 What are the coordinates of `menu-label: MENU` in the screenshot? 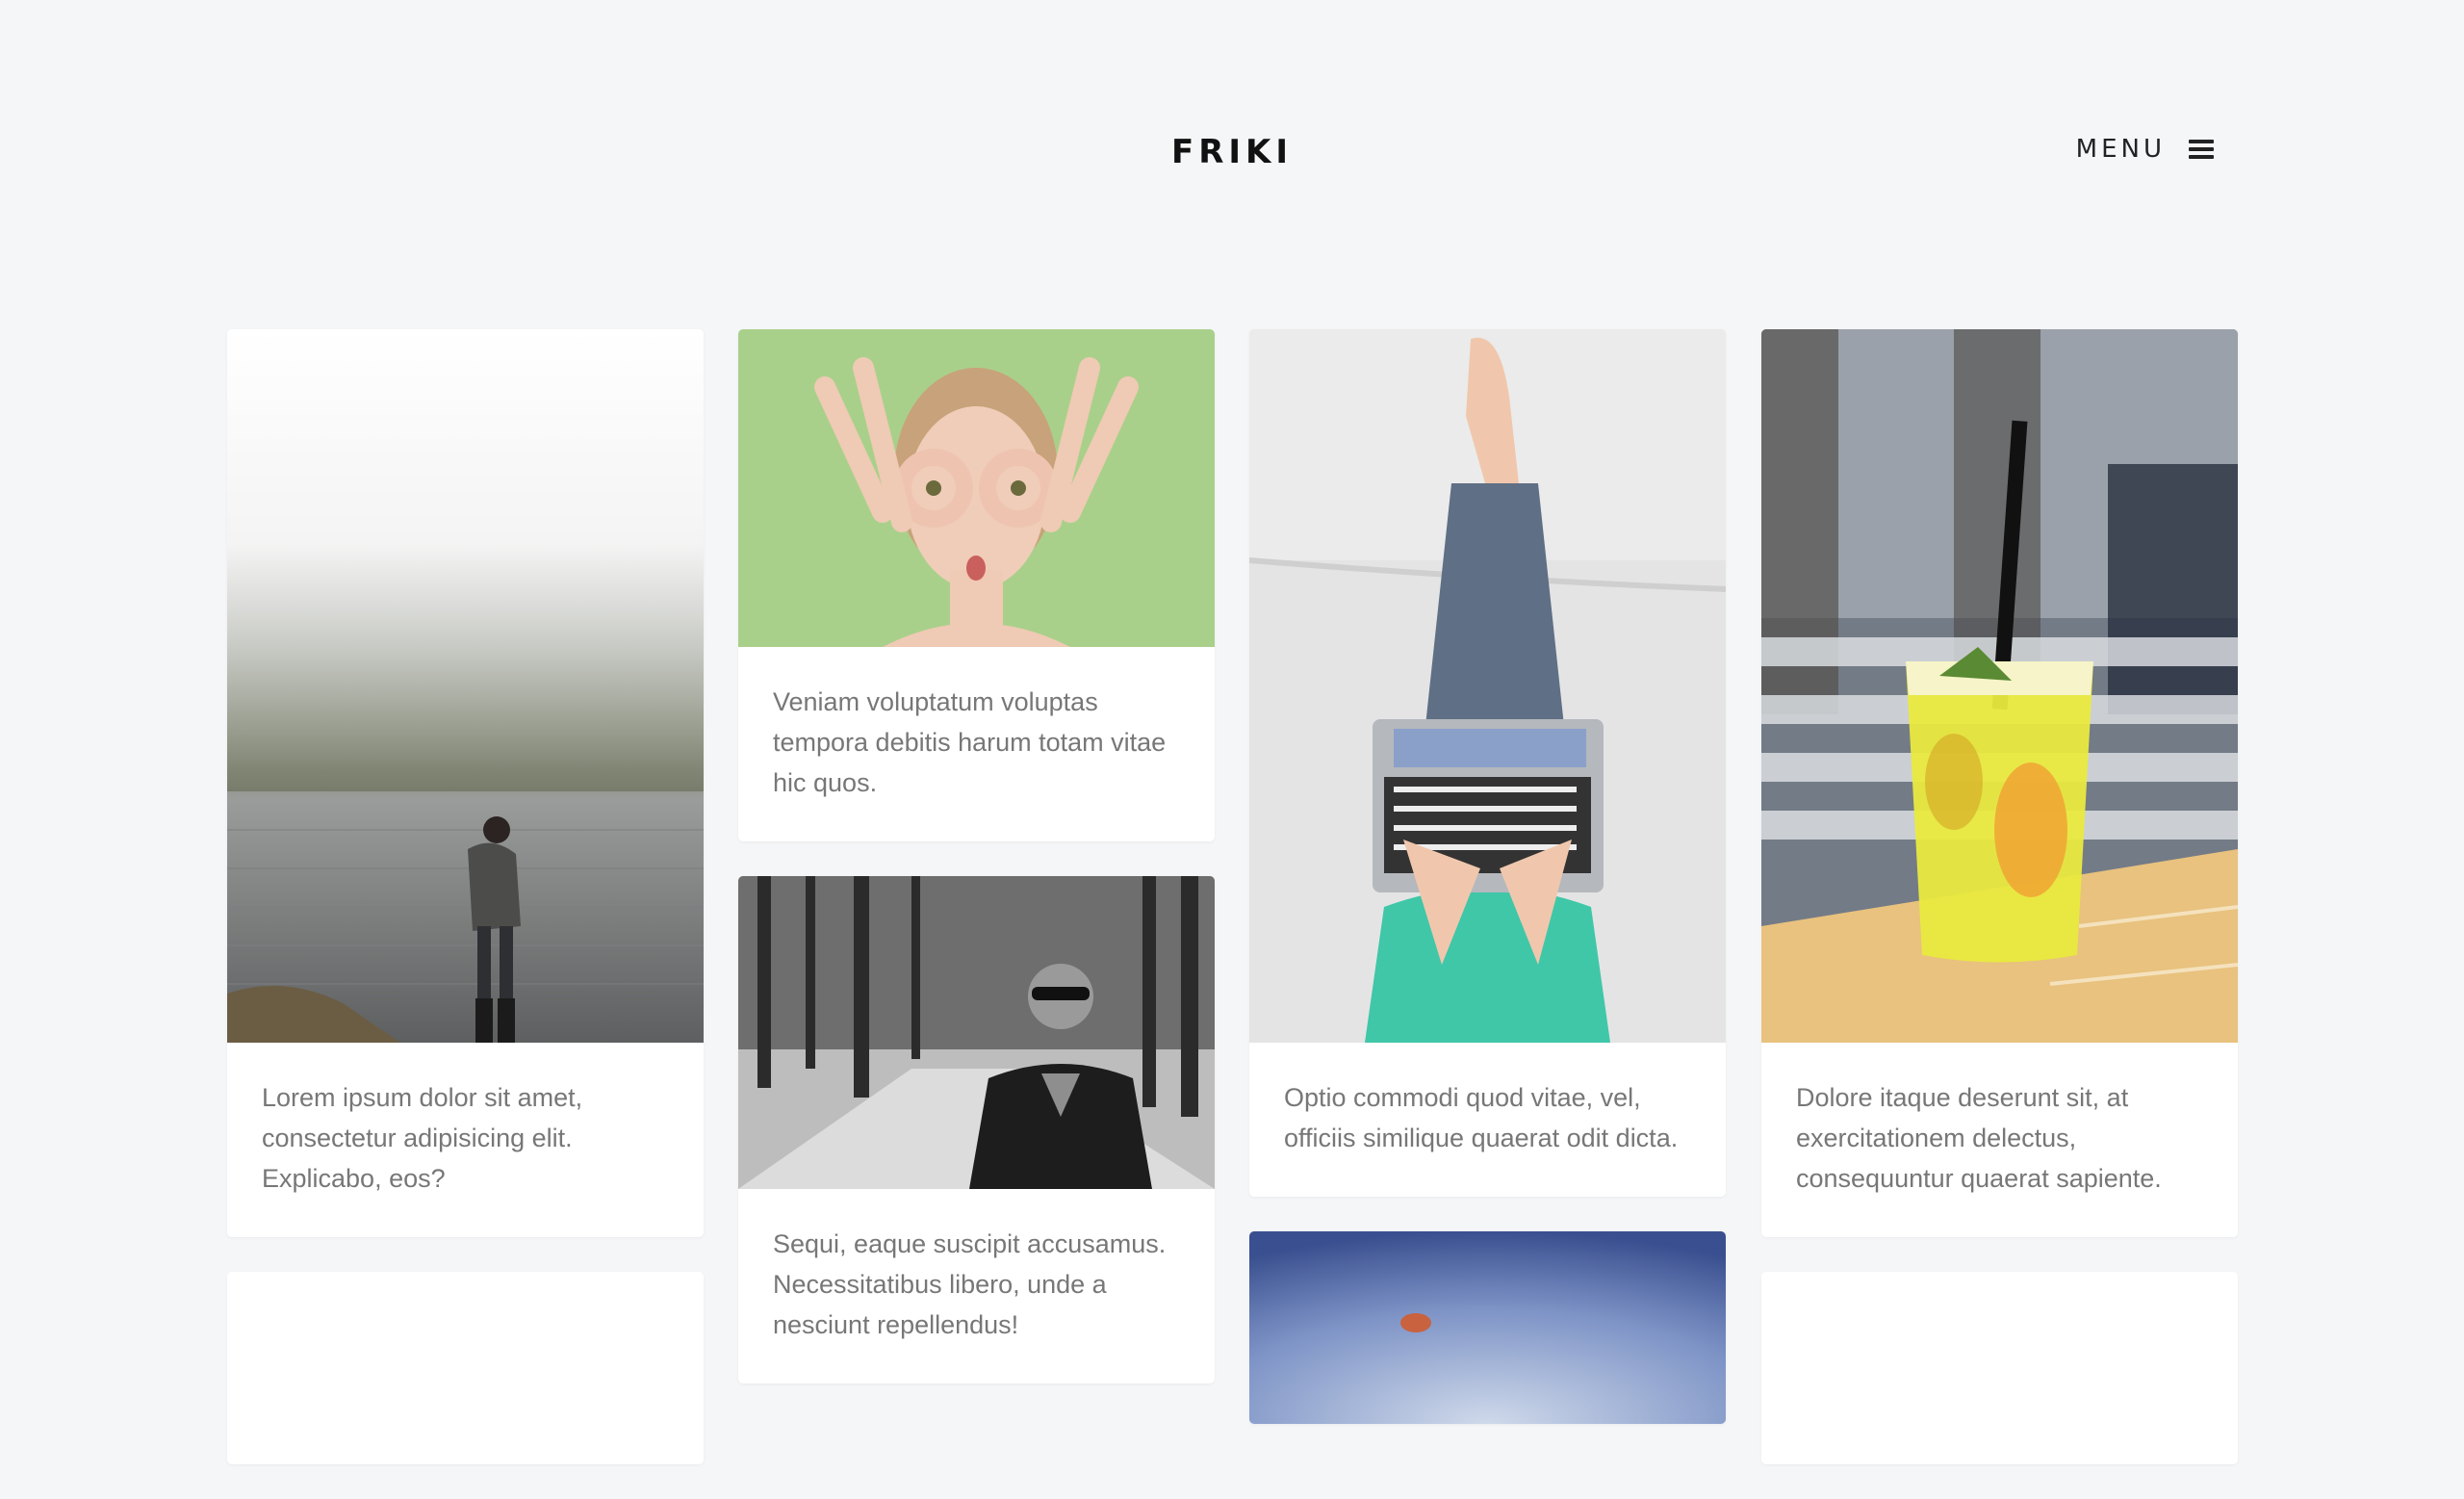 It's located at (2120, 149).